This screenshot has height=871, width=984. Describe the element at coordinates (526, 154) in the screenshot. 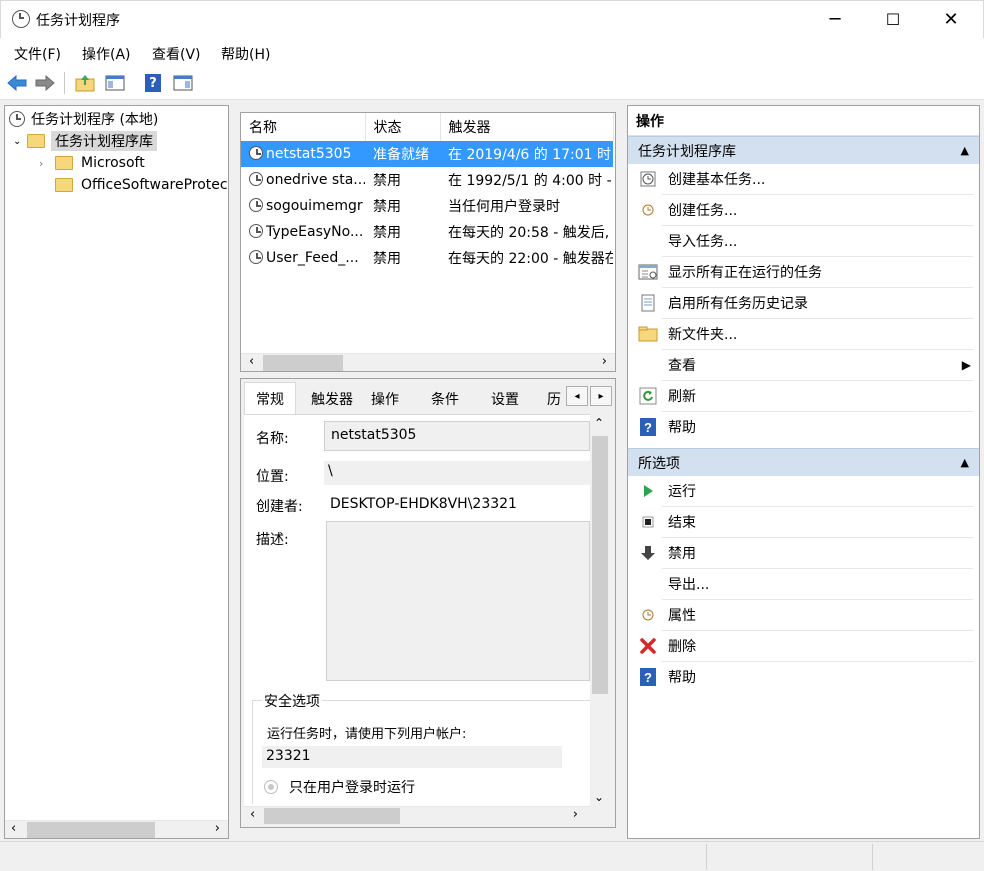

I see `task-trigger: 在 2019/4/6 的 17:01 时` at that location.